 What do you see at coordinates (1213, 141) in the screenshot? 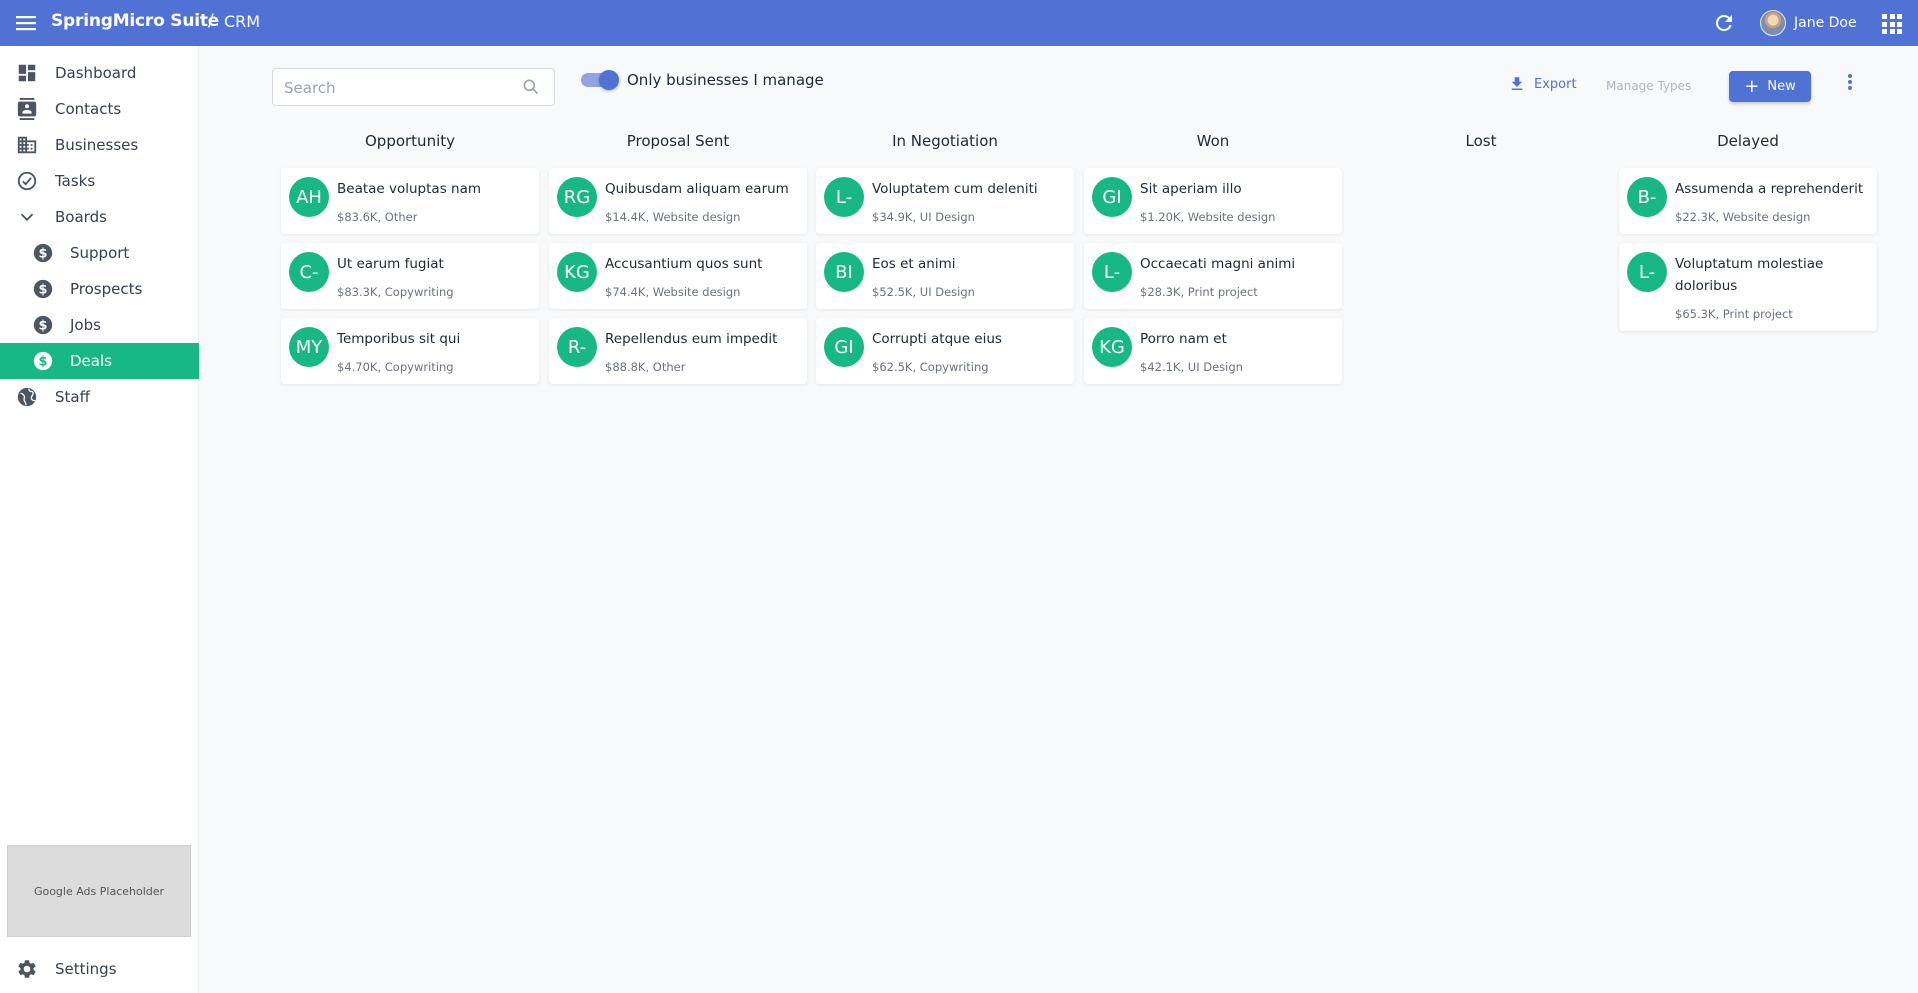
I see `column-title: Won` at bounding box center [1213, 141].